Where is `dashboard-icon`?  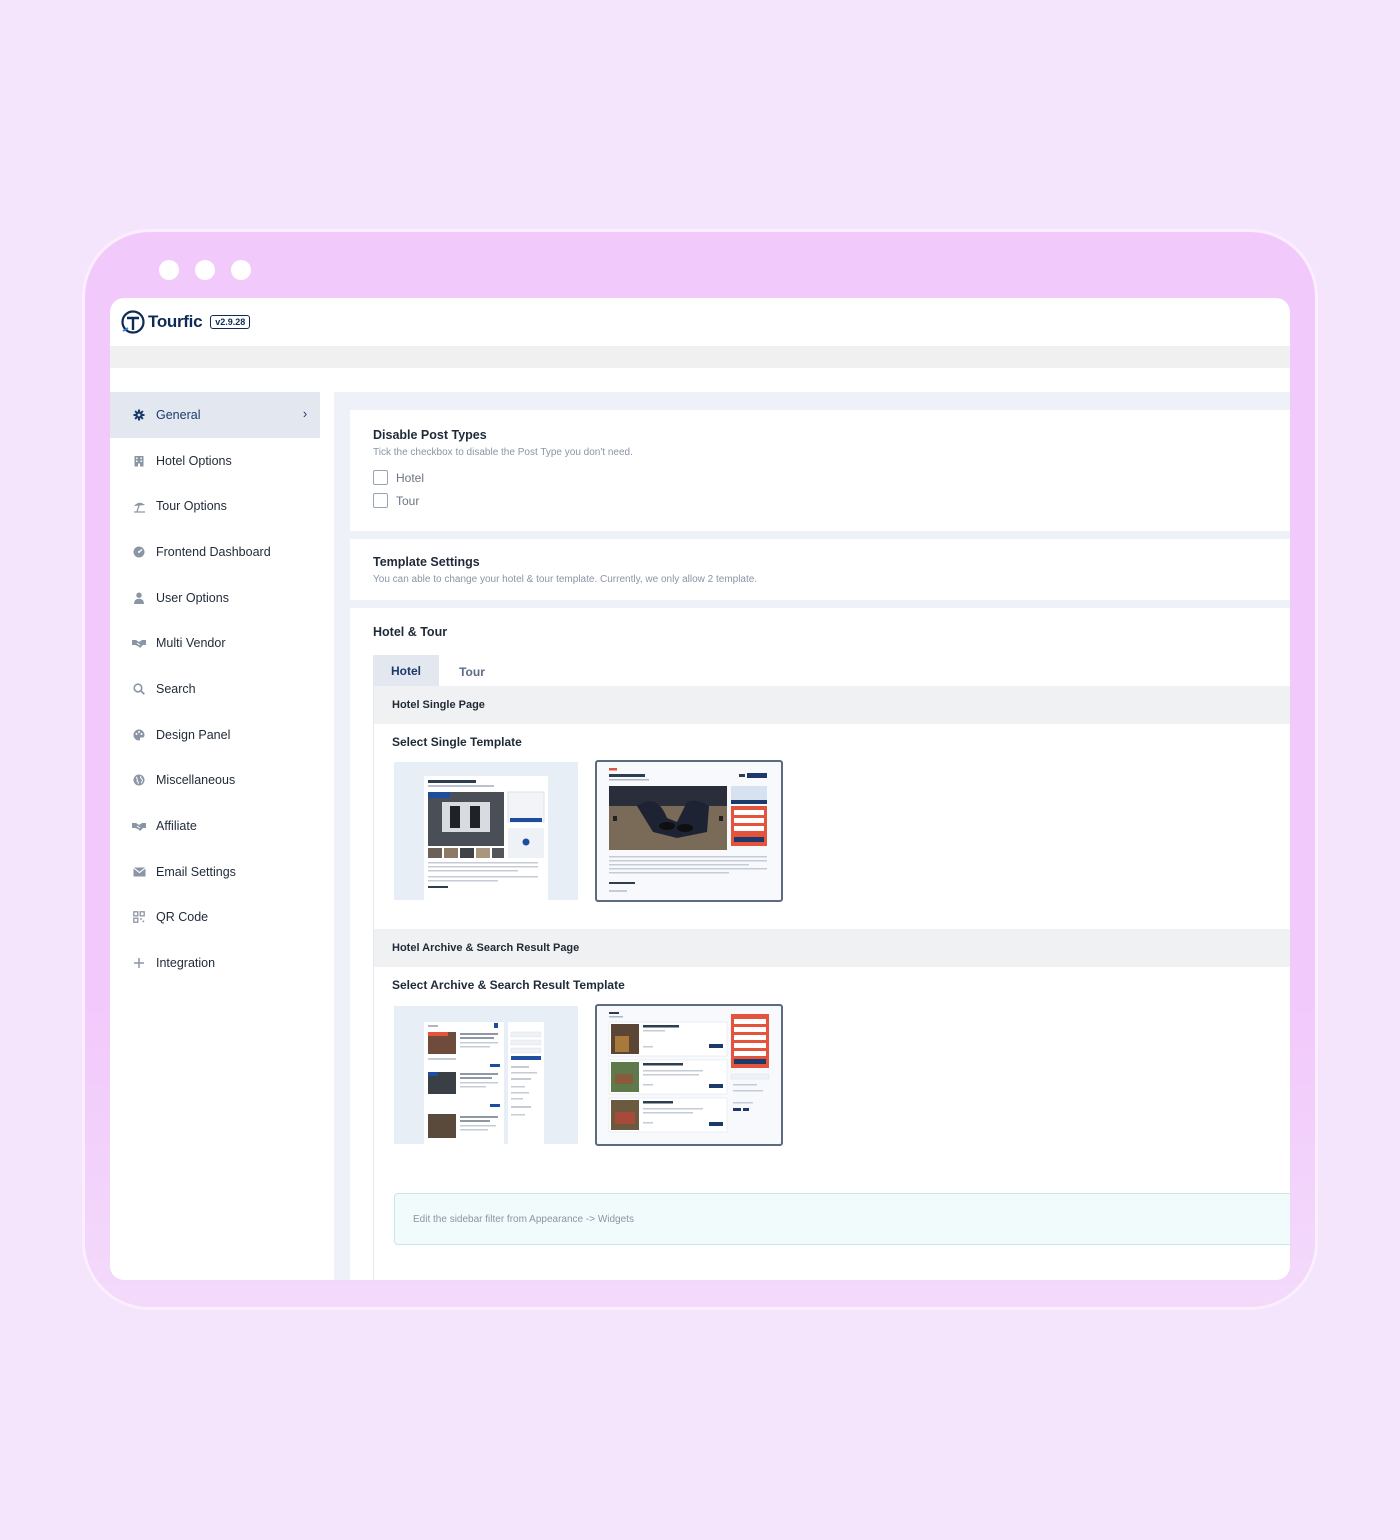 dashboard-icon is located at coordinates (139, 552).